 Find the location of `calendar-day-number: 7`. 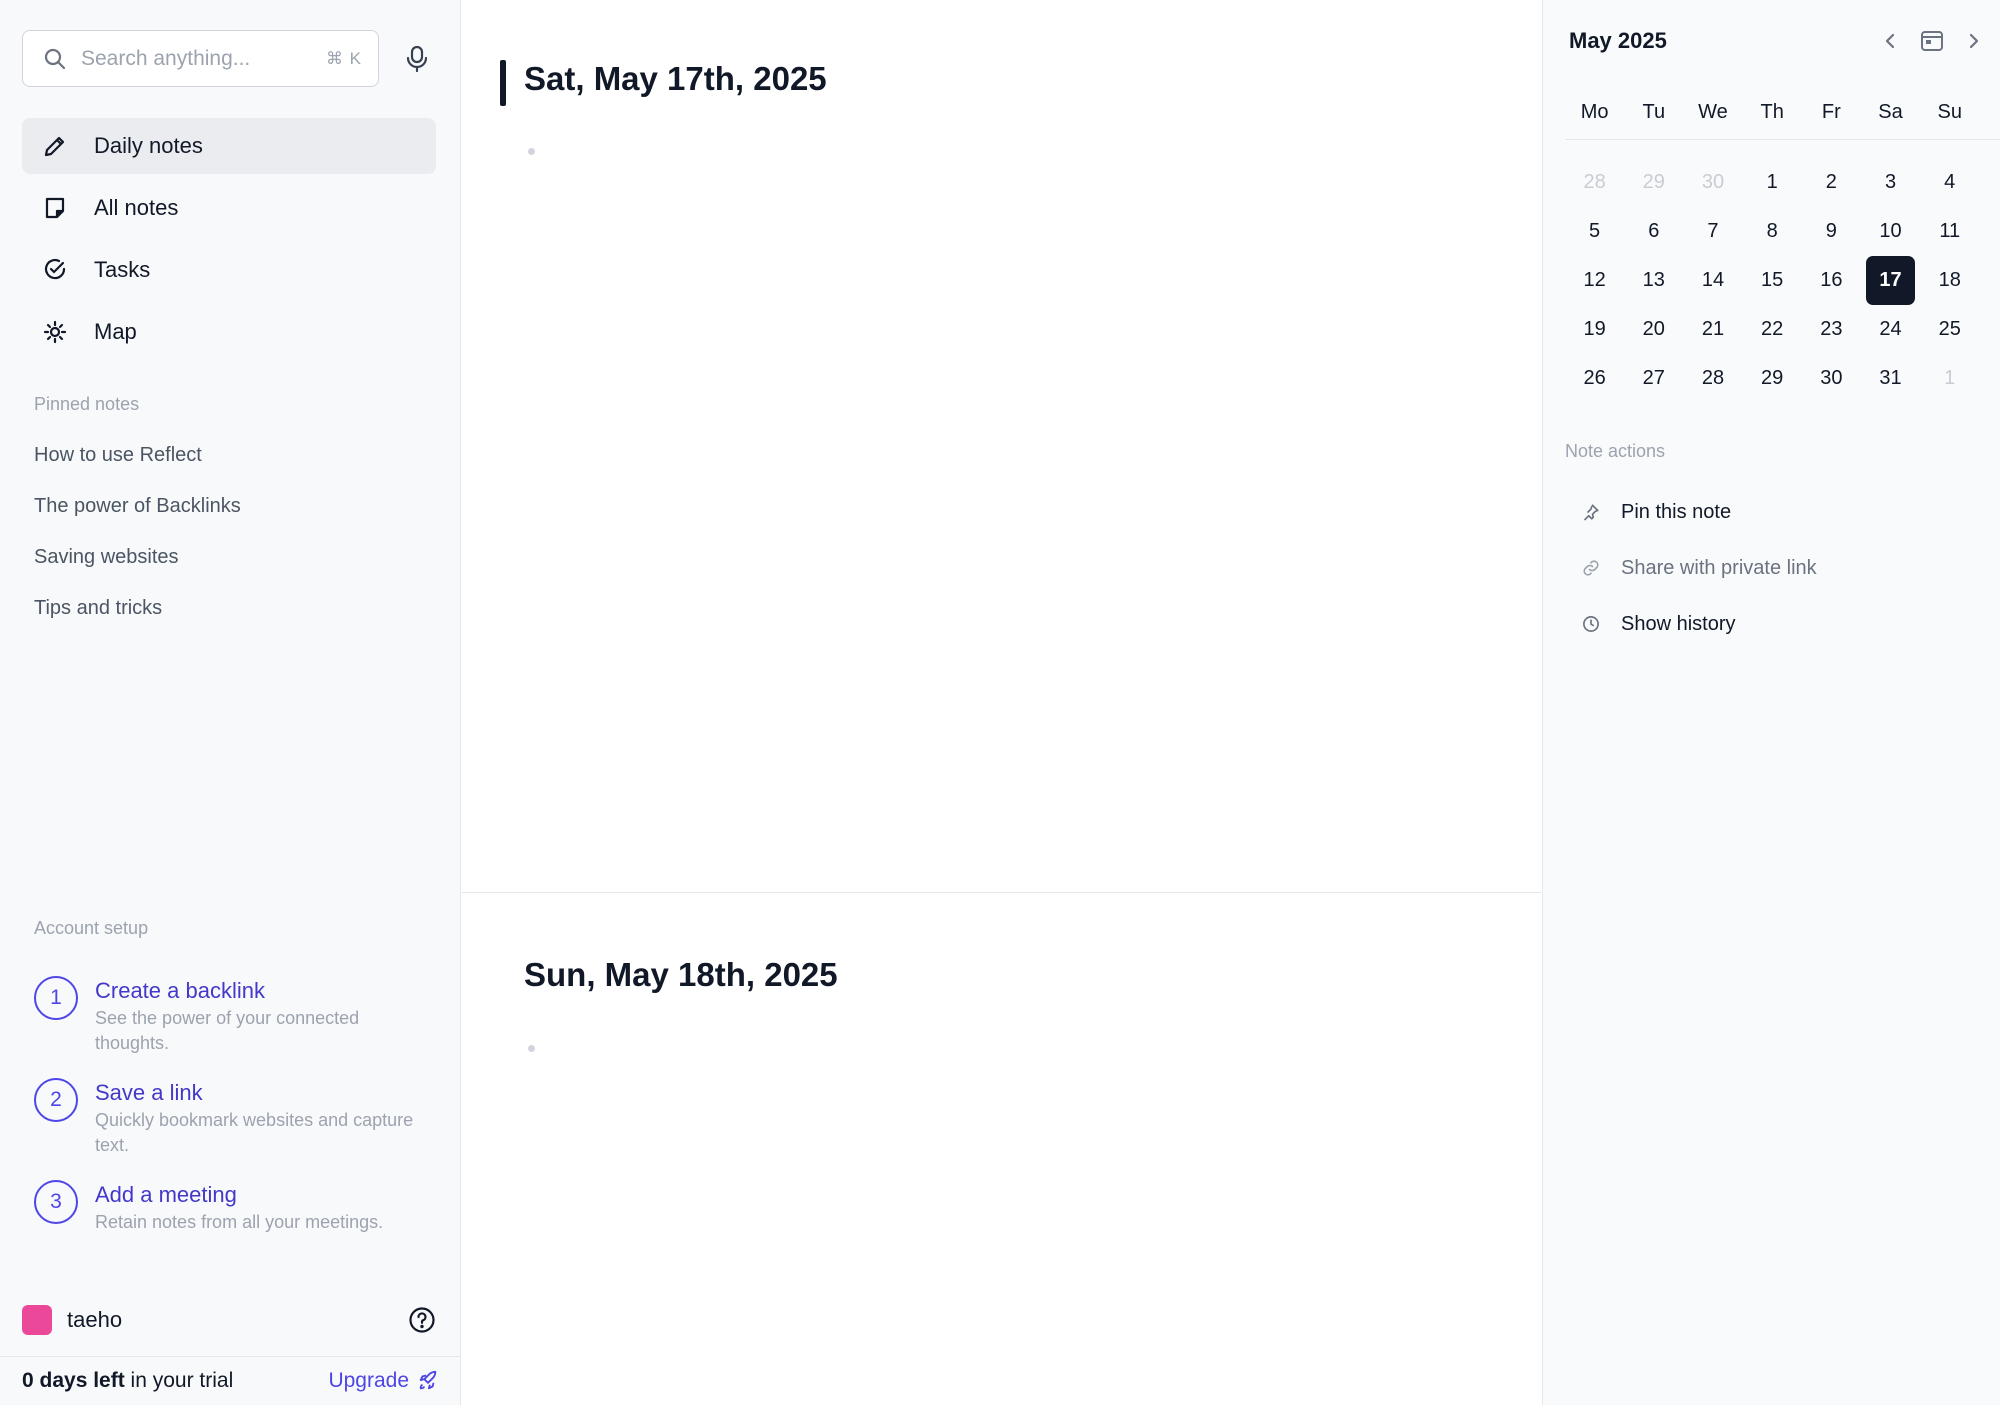

calendar-day-number: 7 is located at coordinates (1713, 231).